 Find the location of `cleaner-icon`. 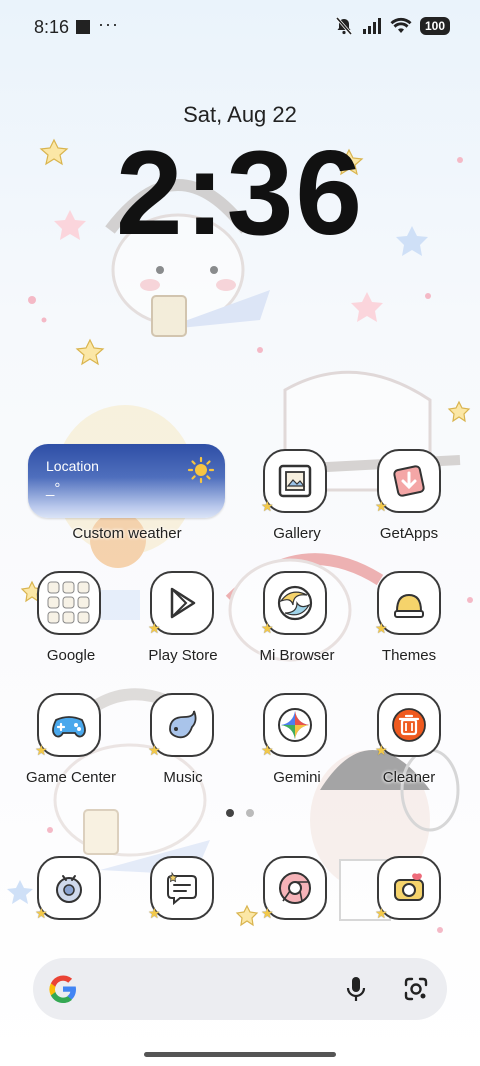

cleaner-icon is located at coordinates (409, 725).